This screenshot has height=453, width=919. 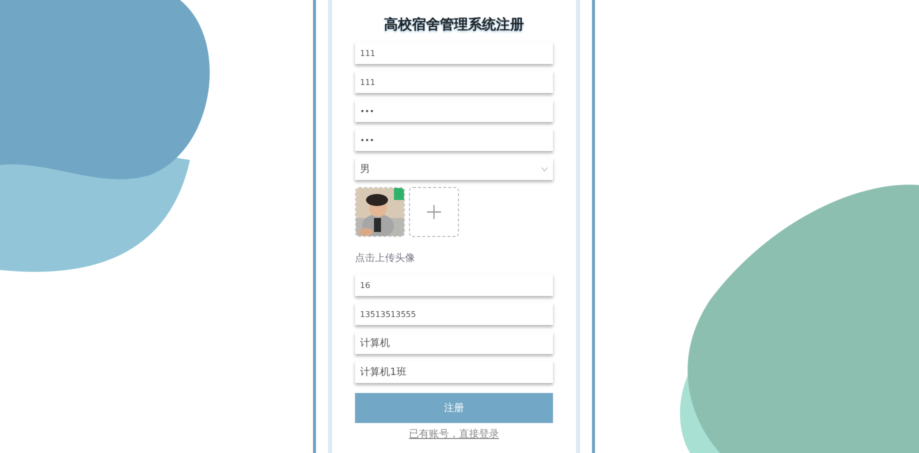 What do you see at coordinates (454, 285) in the screenshot?
I see `input-field: 16` at bounding box center [454, 285].